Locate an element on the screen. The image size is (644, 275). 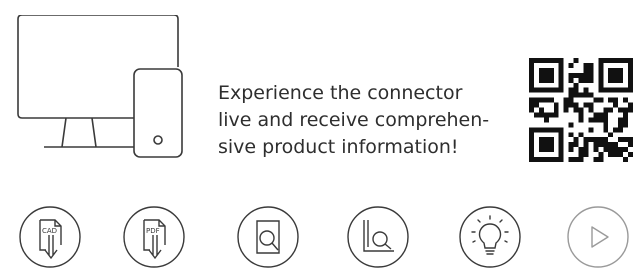
pdf-badge: PDF is located at coordinates (153, 231).